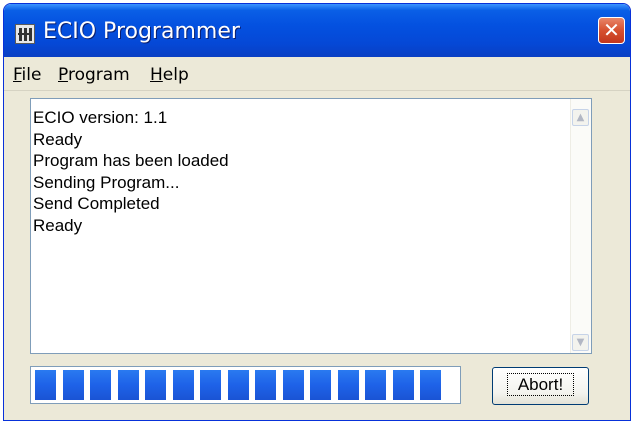  Describe the element at coordinates (580, 226) in the screenshot. I see `vertical-scrollbar: ▲ ▼` at that location.